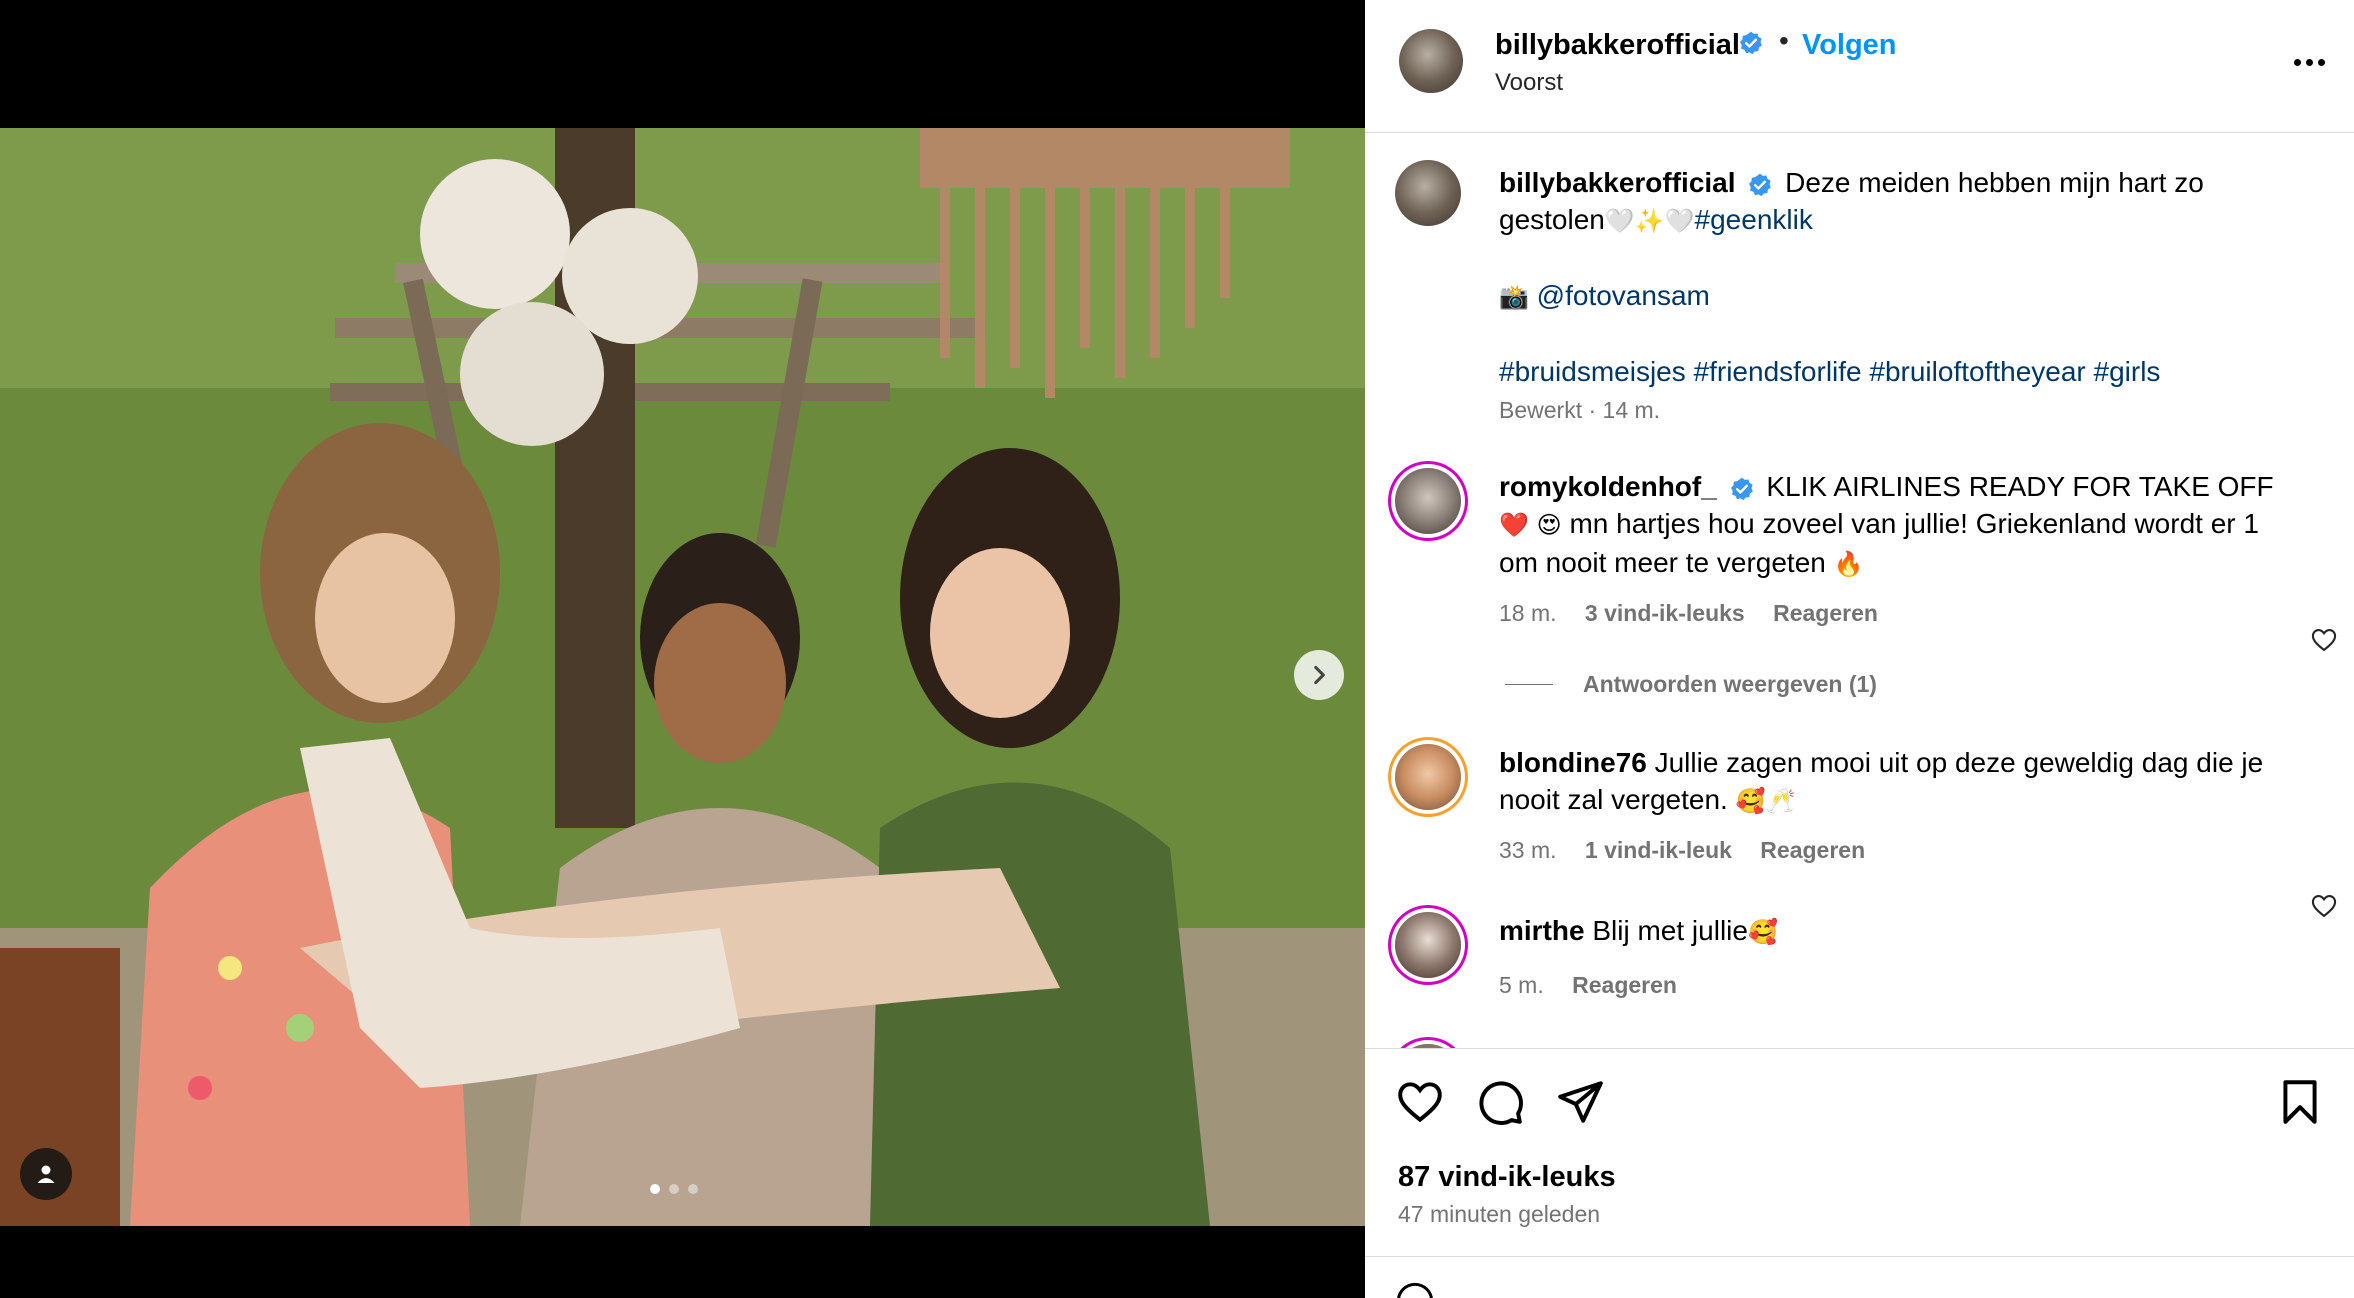 Image resolution: width=2354 pixels, height=1298 pixels. I want to click on post-time: 47 minuten geleden, so click(1499, 1214).